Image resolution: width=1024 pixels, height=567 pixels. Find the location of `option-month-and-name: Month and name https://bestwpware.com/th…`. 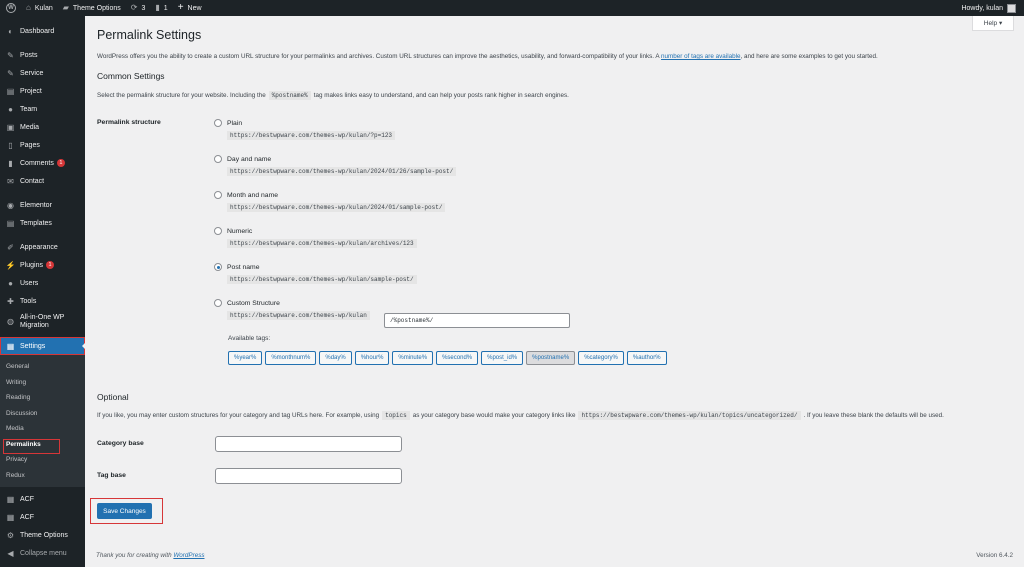

option-month-and-name: Month and name https://bestwpware.com/th… is located at coordinates (330, 201).